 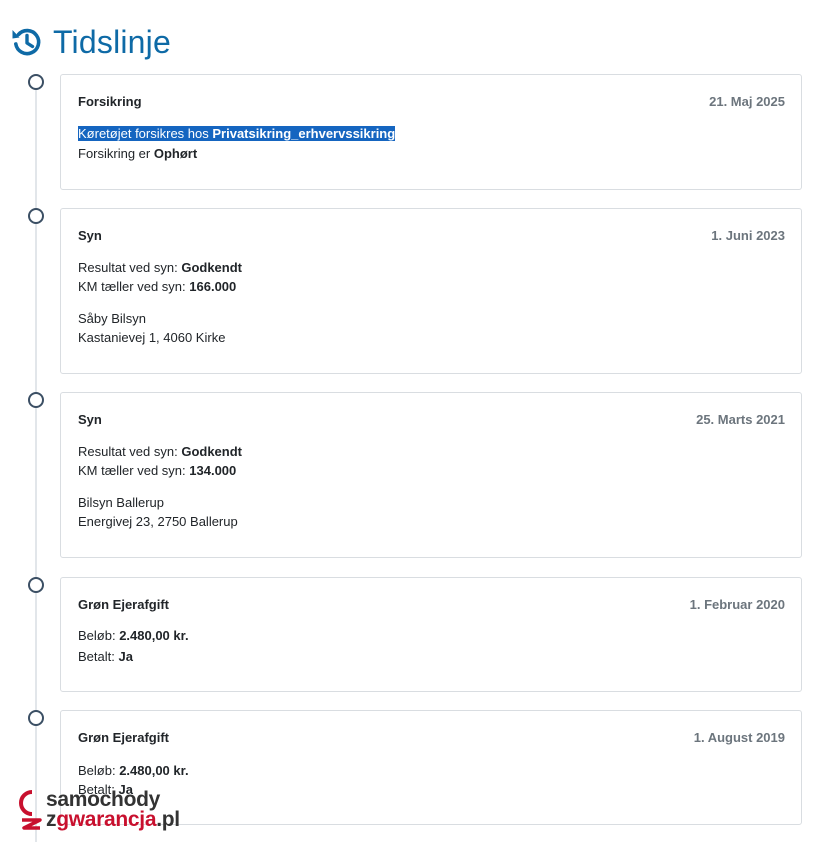 I want to click on card-date: 1. Februar 2020, so click(x=737, y=604).